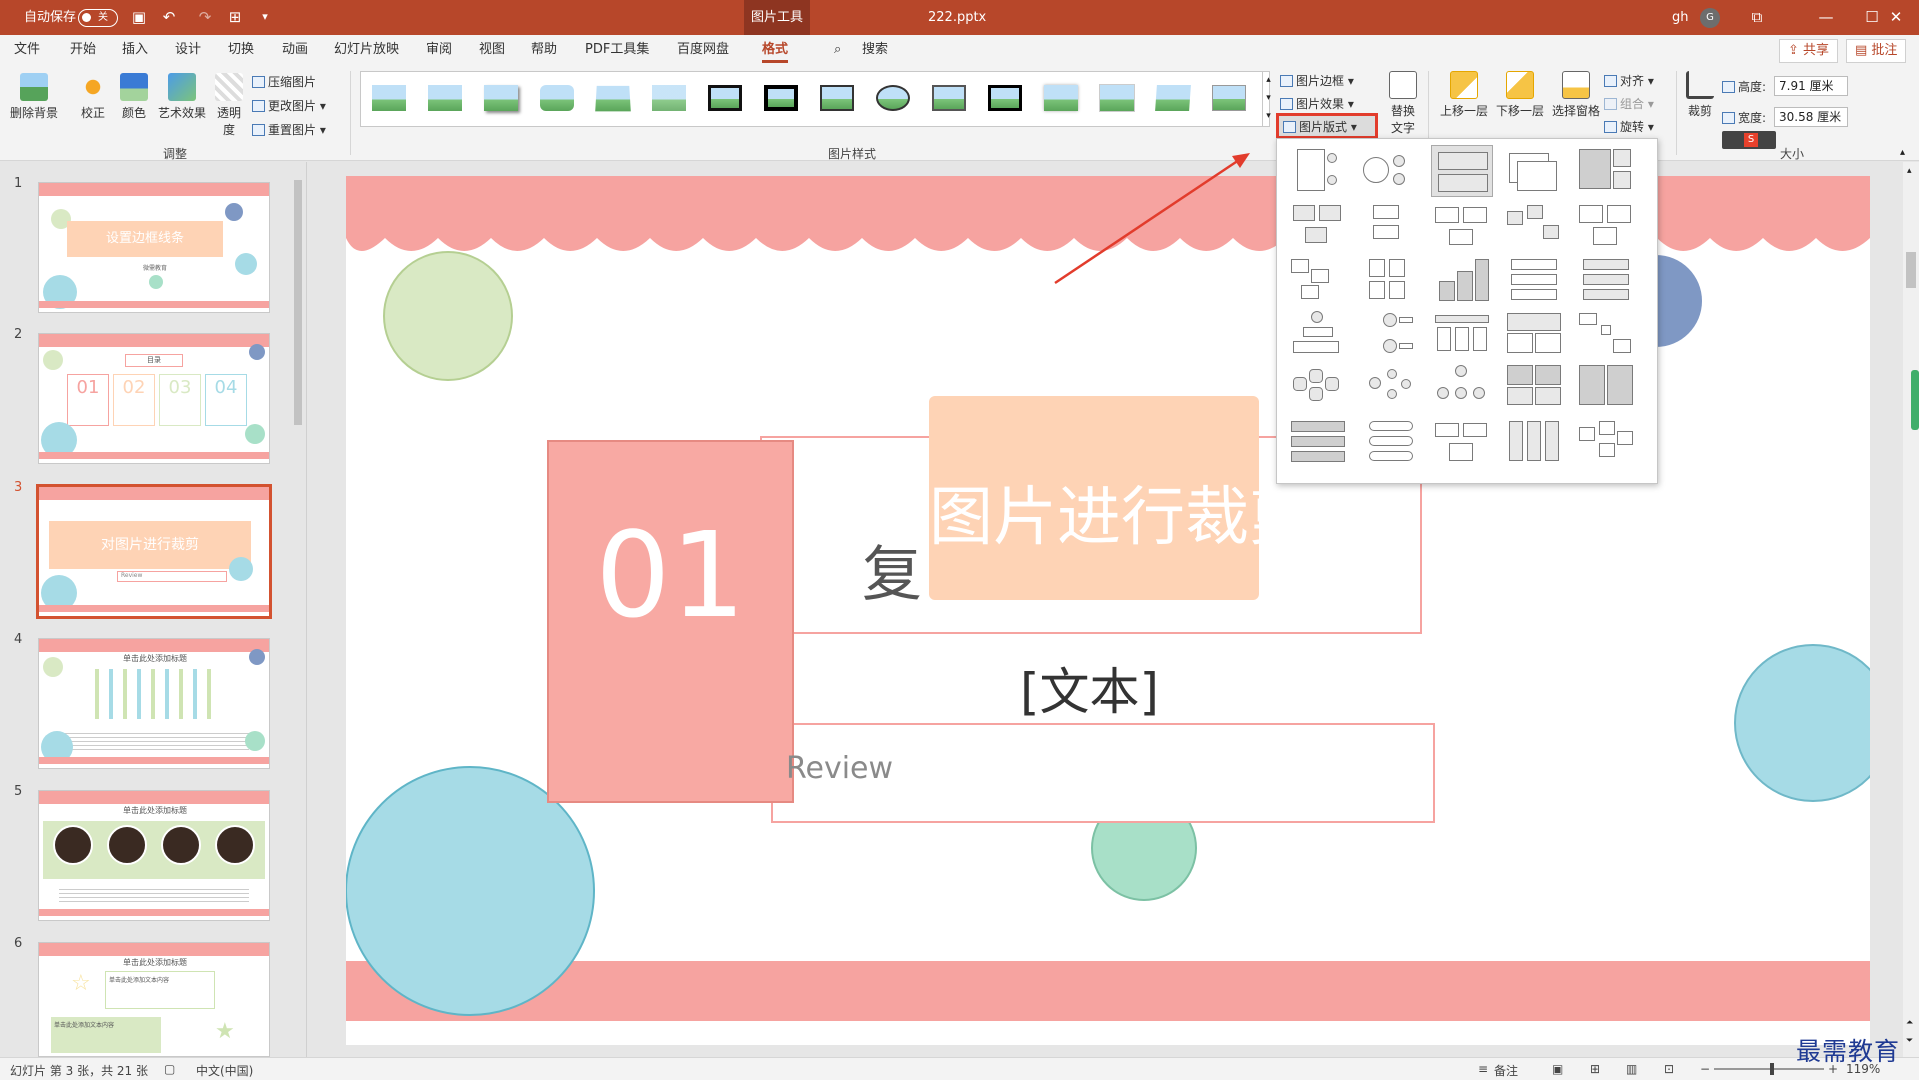 This screenshot has height=1080, width=1919. Describe the element at coordinates (1629, 80) in the screenshot. I see `align-button: 对齐 ▾` at that location.